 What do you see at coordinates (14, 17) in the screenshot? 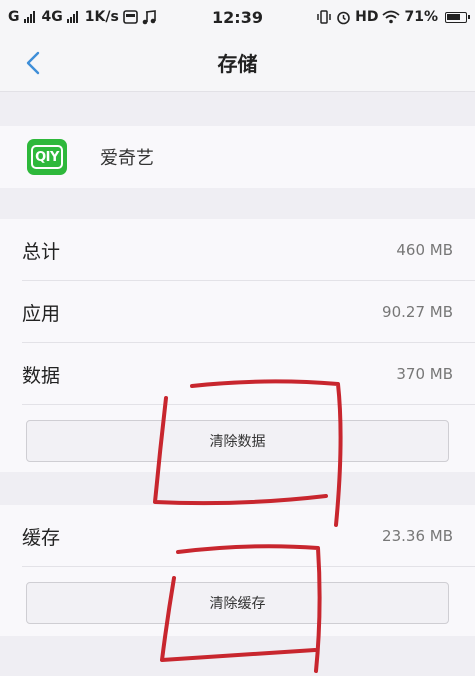
I see `carrier1-label: G` at bounding box center [14, 17].